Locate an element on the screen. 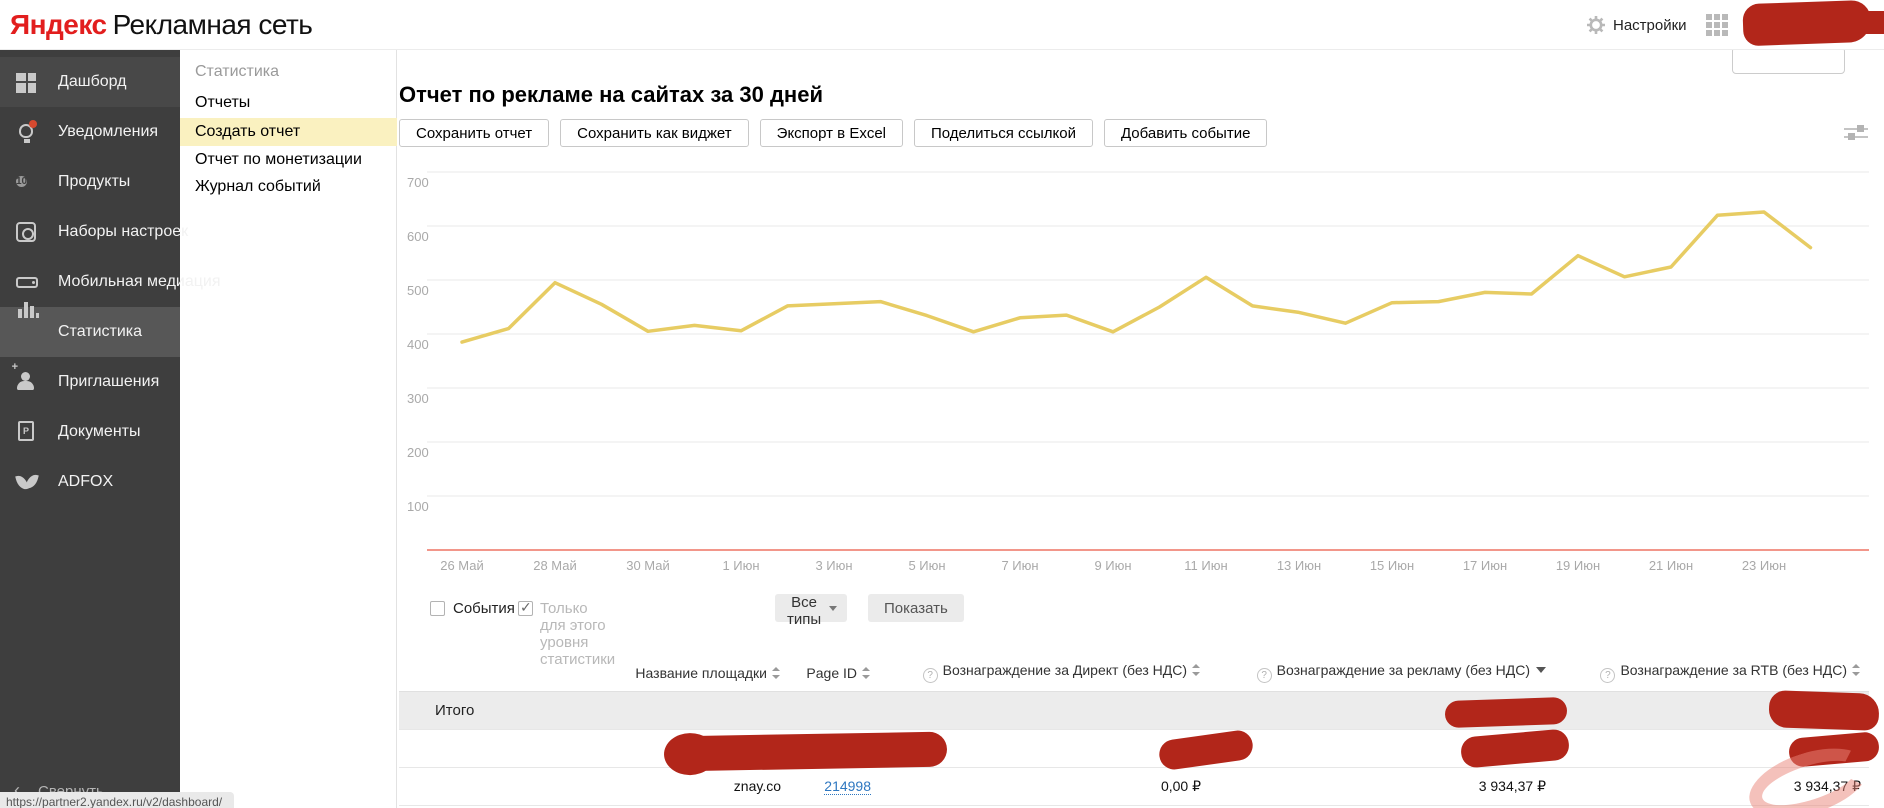 The height and width of the screenshot is (808, 1884). logo-network-text: Рекламная сеть is located at coordinates (212, 24).